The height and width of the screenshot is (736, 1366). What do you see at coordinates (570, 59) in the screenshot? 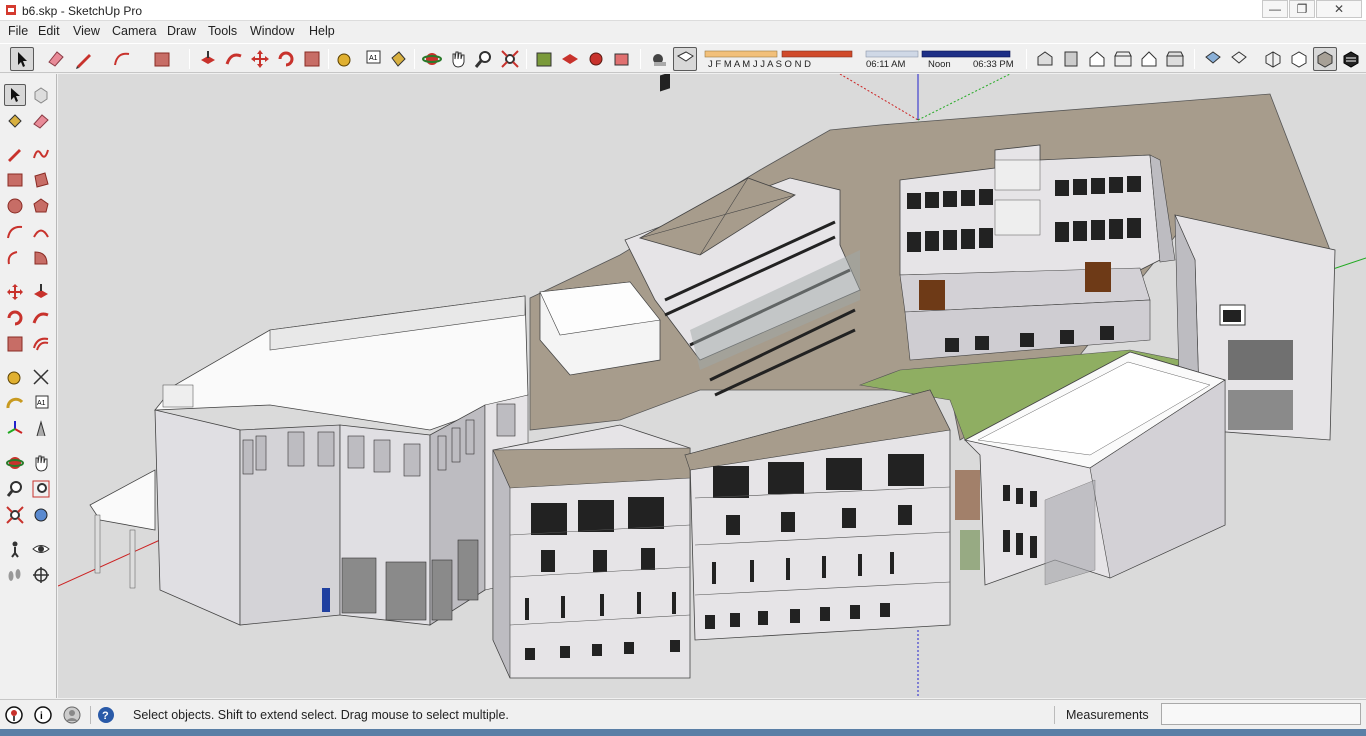
I see `get-models-button` at bounding box center [570, 59].